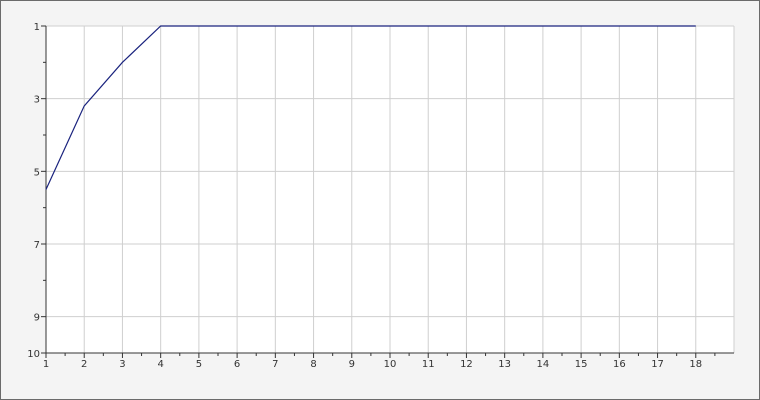 The image size is (760, 400). Describe the element at coordinates (543, 364) in the screenshot. I see `x-tick-label: 14` at that location.